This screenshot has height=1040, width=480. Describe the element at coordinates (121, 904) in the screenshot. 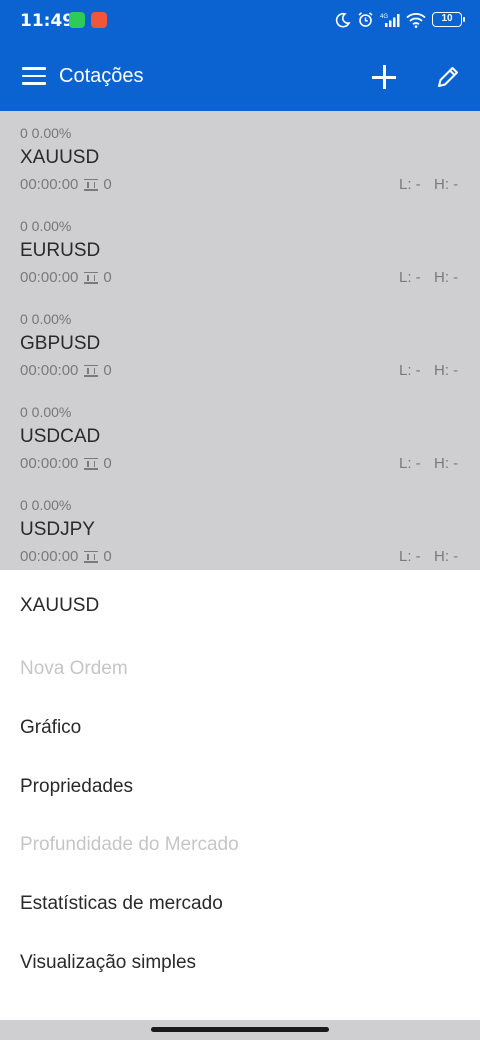

I see `menu-item-market-statistics: Estatísticas de mercado` at that location.